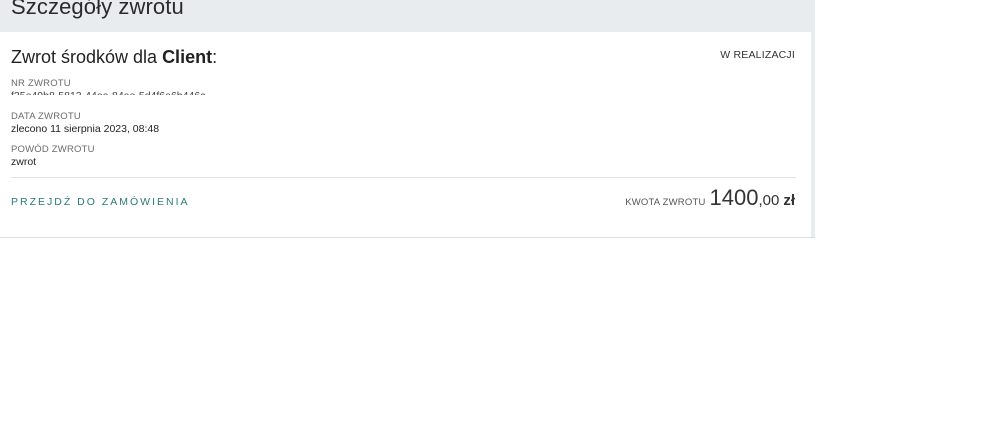  What do you see at coordinates (53, 149) in the screenshot?
I see `refund-reason-label: POWÓD ZWROTU` at bounding box center [53, 149].